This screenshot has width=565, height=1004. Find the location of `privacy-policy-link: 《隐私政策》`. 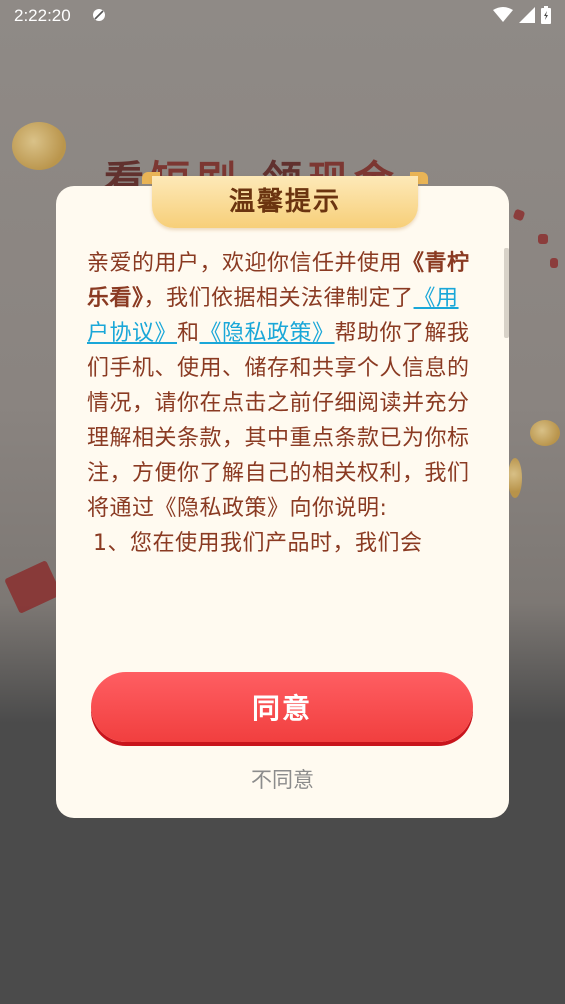

privacy-policy-link: 《隐私政策》 is located at coordinates (267, 333).